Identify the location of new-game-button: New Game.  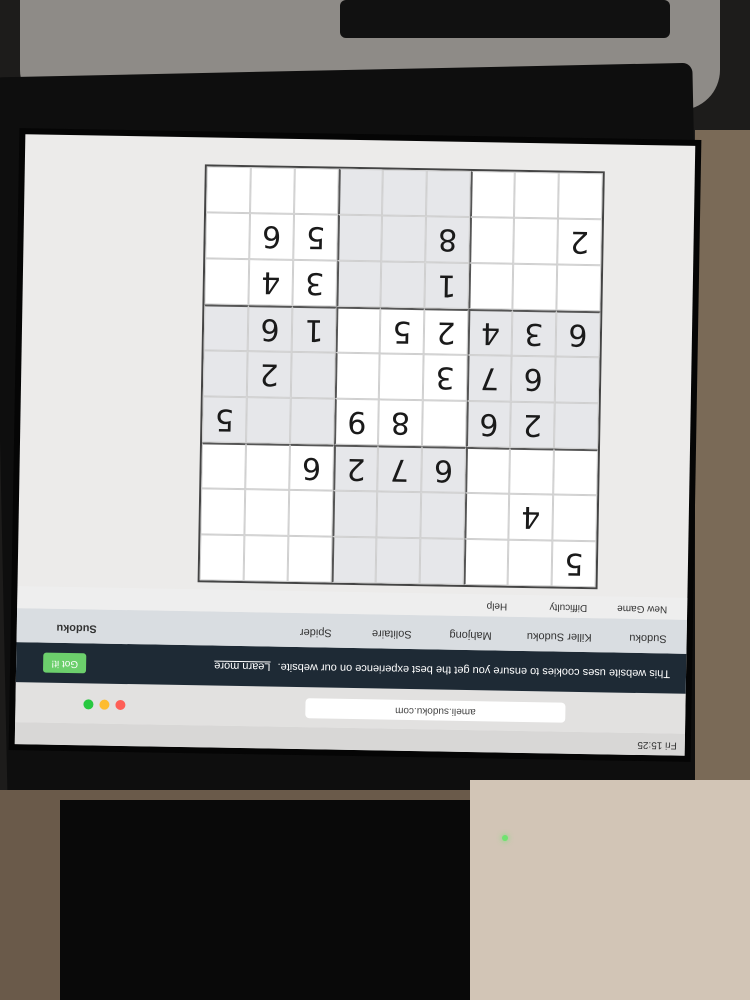
(642, 609).